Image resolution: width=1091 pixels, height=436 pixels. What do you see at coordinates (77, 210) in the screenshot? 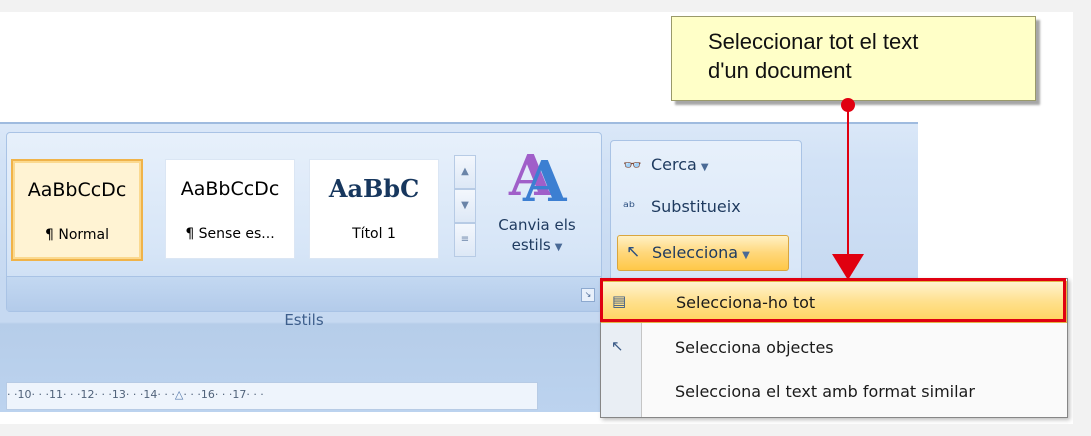
I see `style-tile-normal: AaBbCcDc ¶ Normal` at bounding box center [77, 210].